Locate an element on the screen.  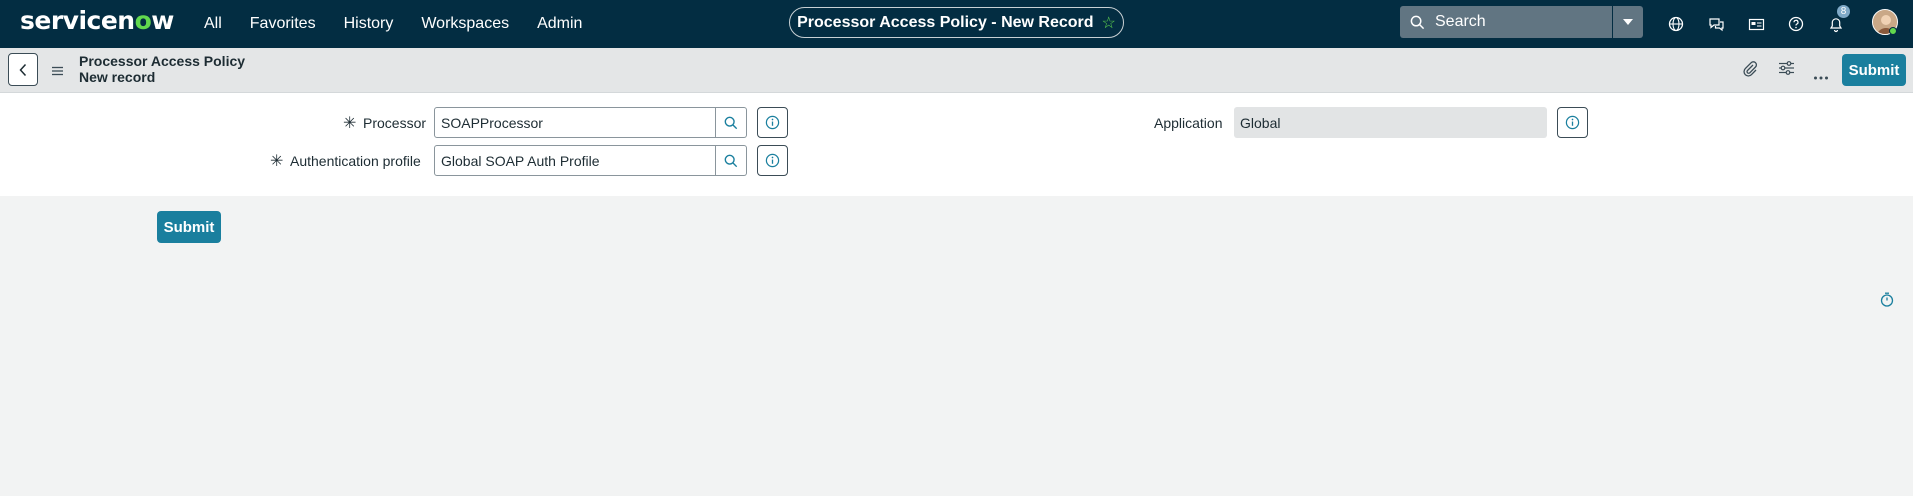
nav-history: History is located at coordinates (369, 24).